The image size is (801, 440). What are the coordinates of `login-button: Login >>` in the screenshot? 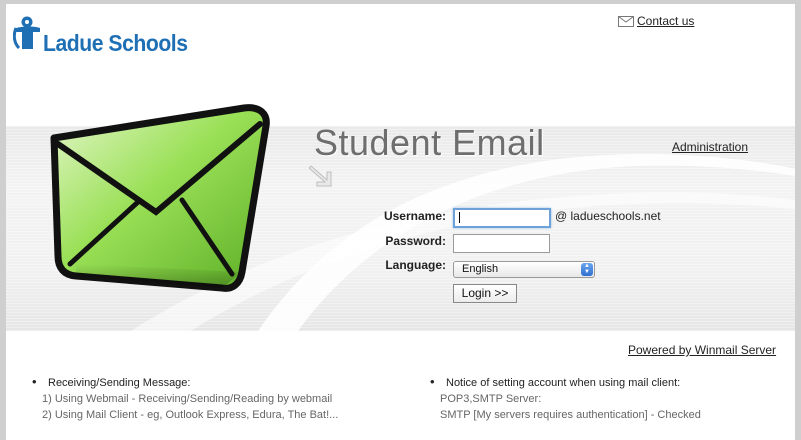 It's located at (485, 293).